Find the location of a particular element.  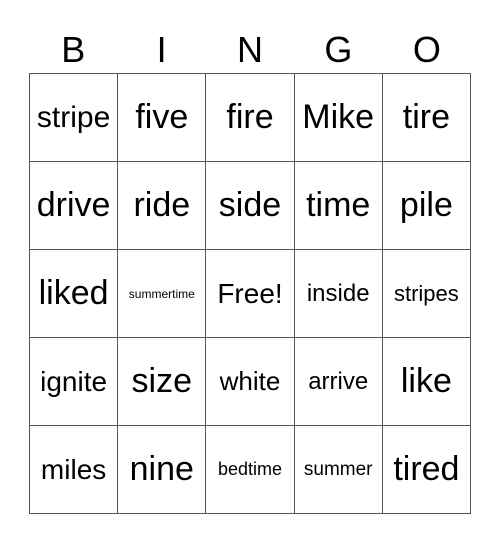

header-letter-i: I is located at coordinates (161, 49).